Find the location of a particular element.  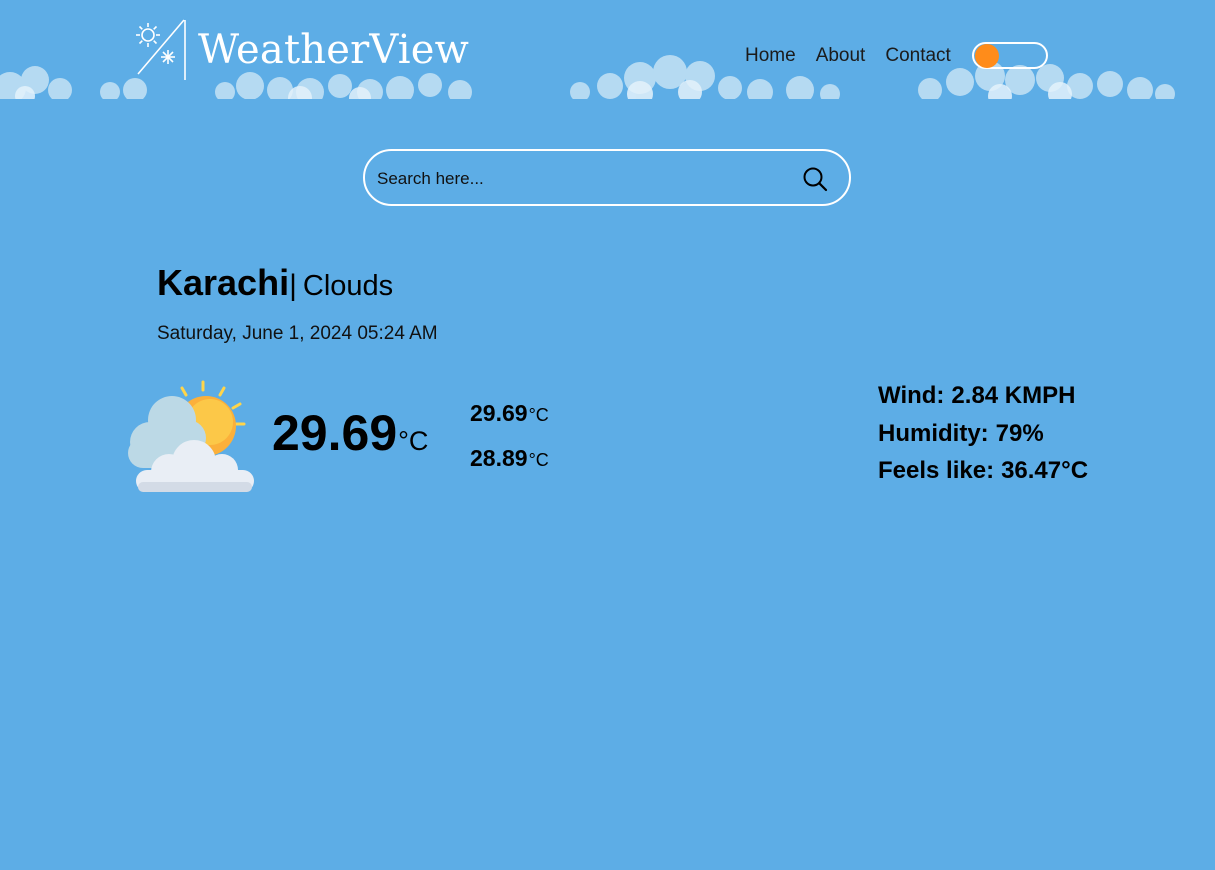

feels-like-row: Feels like: 36.47°C is located at coordinates (983, 476).